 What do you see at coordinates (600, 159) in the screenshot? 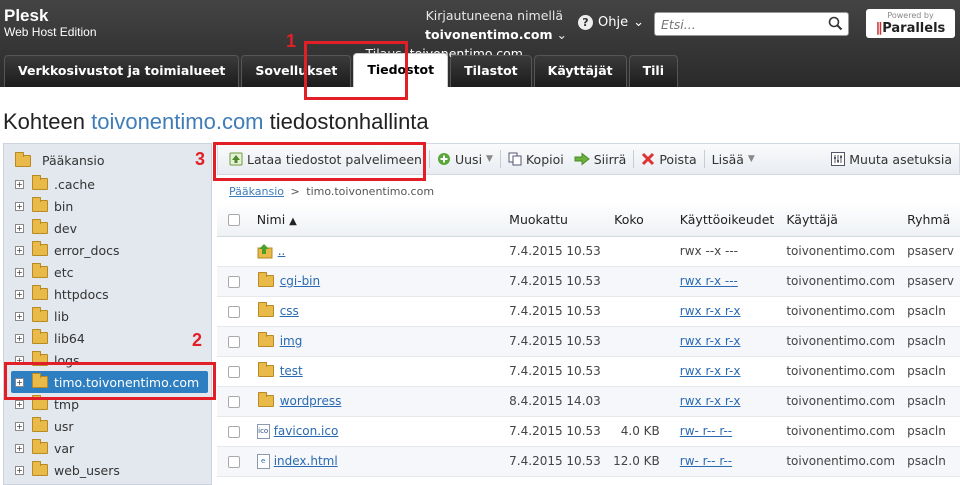
I see `move-button: Siirrä` at bounding box center [600, 159].